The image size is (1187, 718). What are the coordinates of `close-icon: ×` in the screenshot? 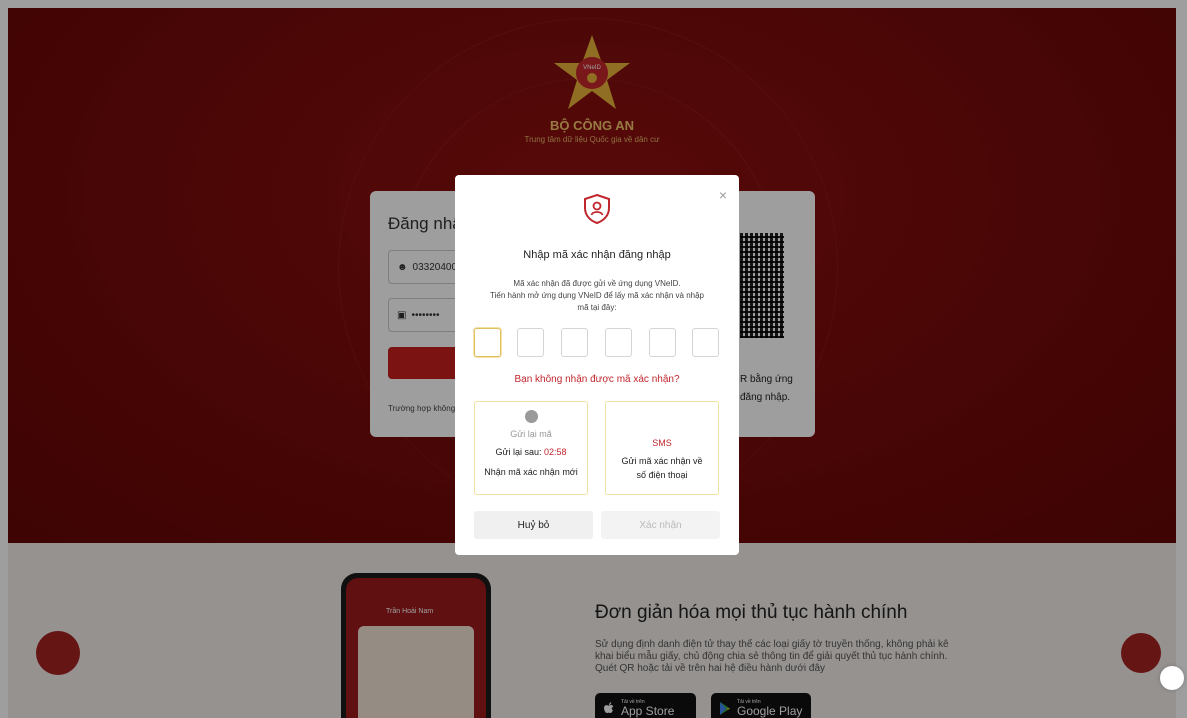 It's located at (723, 195).